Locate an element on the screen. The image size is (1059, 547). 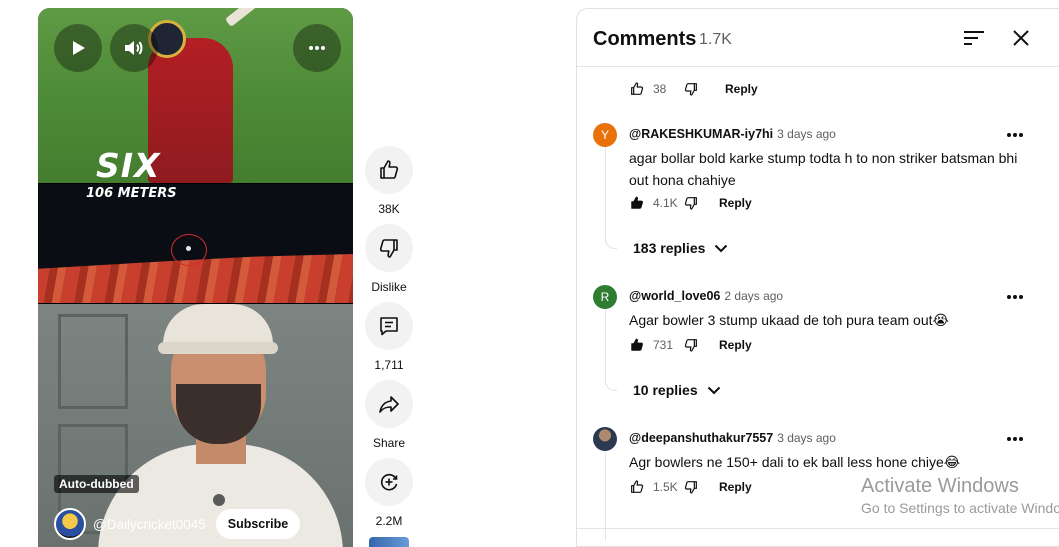
remix-icon is located at coordinates (389, 482).